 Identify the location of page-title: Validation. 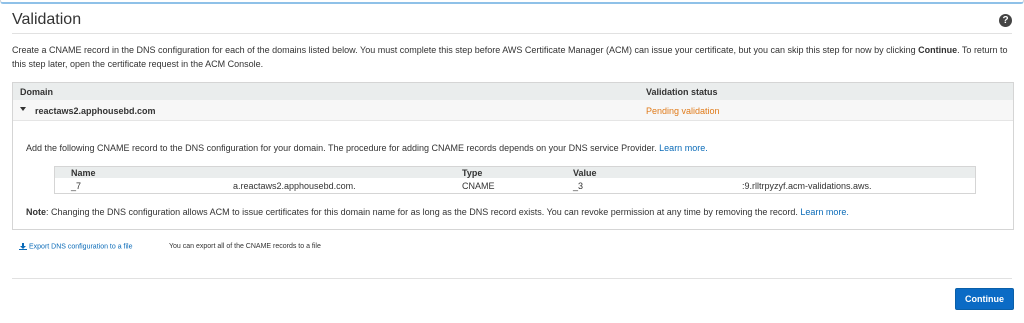
(47, 19).